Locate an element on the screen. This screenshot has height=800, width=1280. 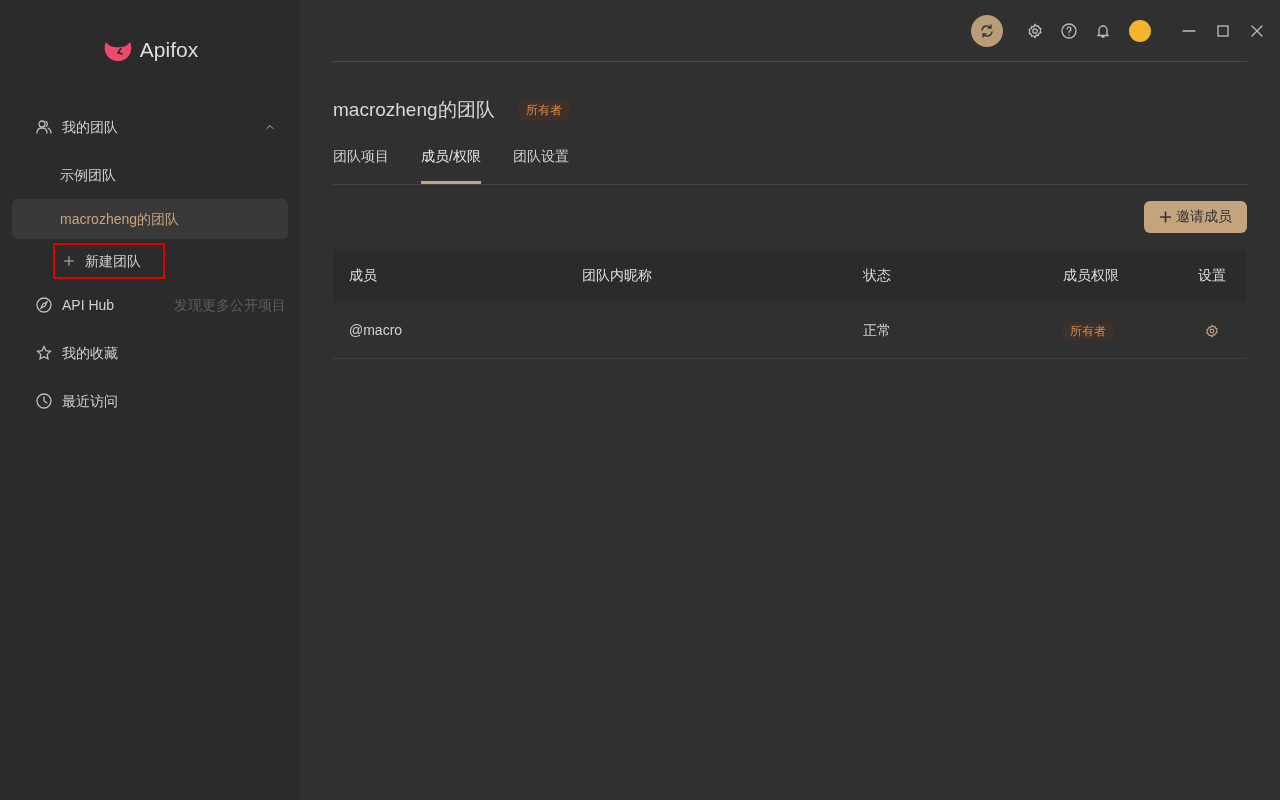
invite-button: 邀请成员 is located at coordinates (1195, 216).